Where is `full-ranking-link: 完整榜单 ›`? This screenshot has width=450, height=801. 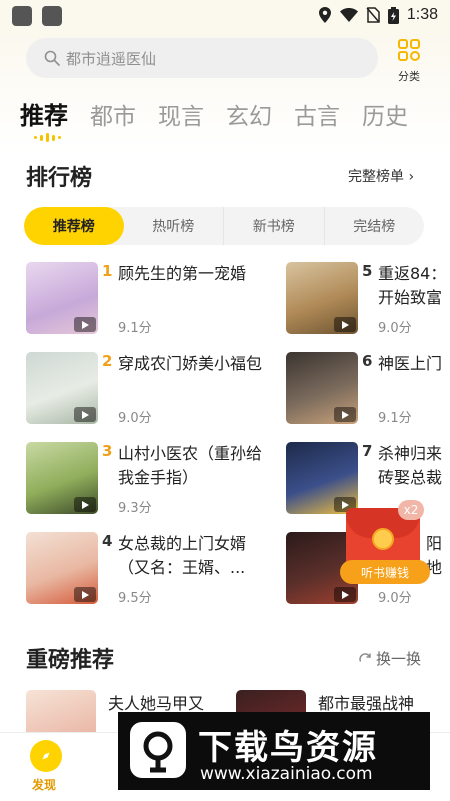
full-ranking-link: 完整榜单 › is located at coordinates (381, 176).